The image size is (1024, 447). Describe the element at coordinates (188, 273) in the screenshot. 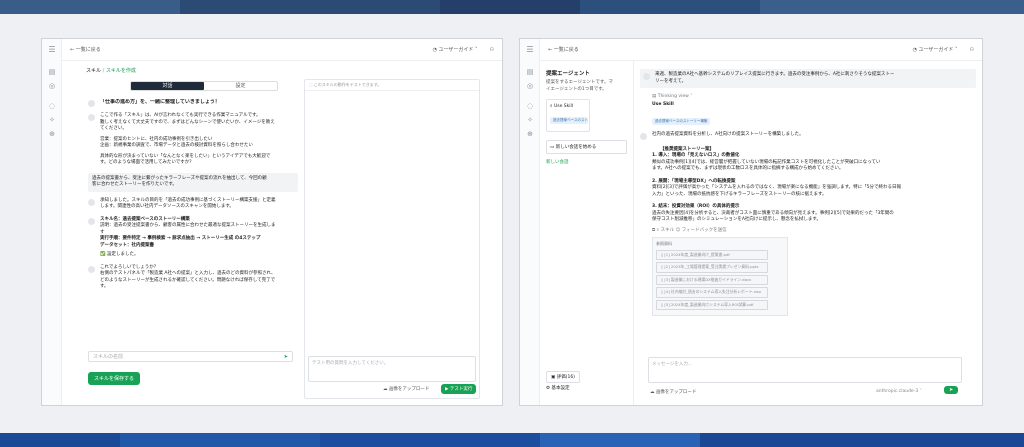

I see `msg-line: 右側のテストパネルで「製造業 A社への提案」と入力し、過去のどの資料が参照され、` at that location.